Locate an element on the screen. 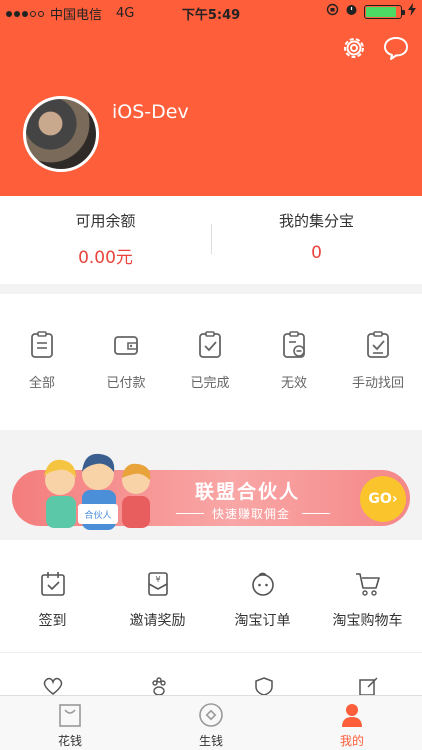 The height and width of the screenshot is (750, 422). tool-taobao-cart-label: 淘宝购物车 is located at coordinates (367, 621).